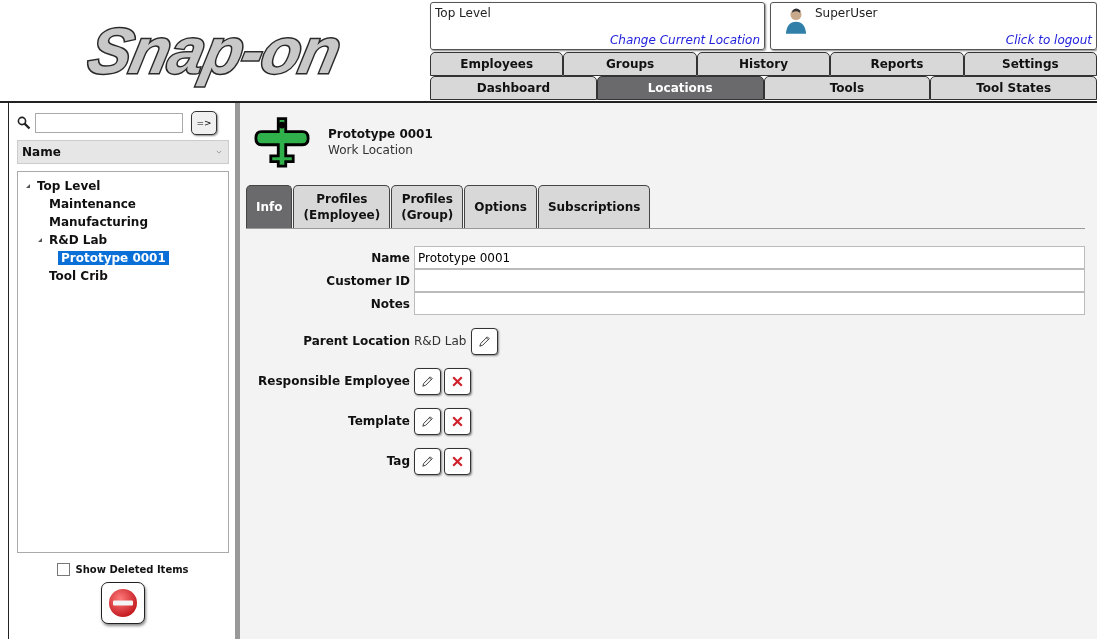 Image resolution: width=1097 pixels, height=639 pixels. What do you see at coordinates (269, 206) in the screenshot?
I see `tab: Info` at bounding box center [269, 206].